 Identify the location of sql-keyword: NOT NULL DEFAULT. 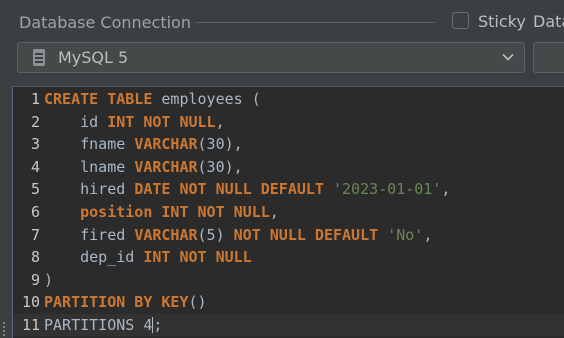
(306, 234).